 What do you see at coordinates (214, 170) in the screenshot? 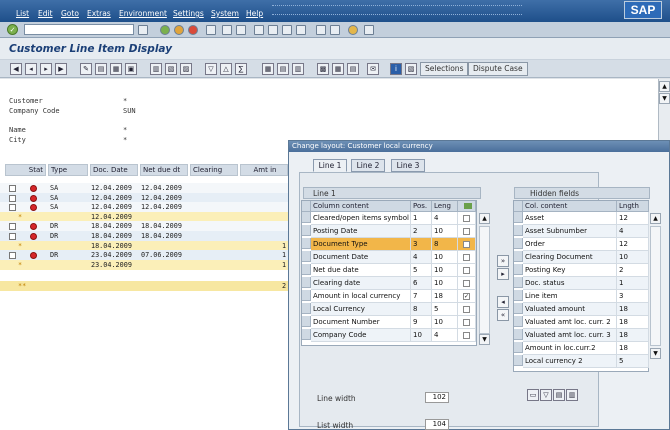
I see `col-clearing: Clearing` at bounding box center [214, 170].